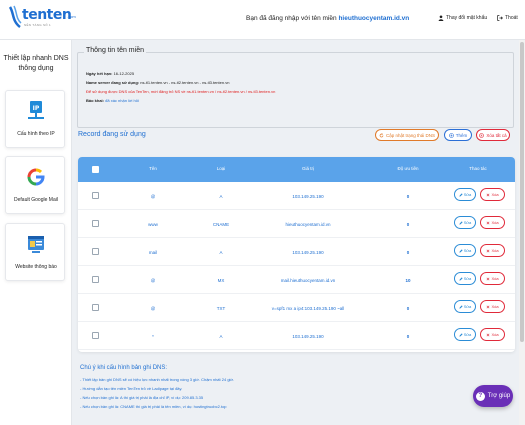 The width and height of the screenshot is (525, 425). I want to click on website-notice-card: Website thông báo, so click(35, 252).